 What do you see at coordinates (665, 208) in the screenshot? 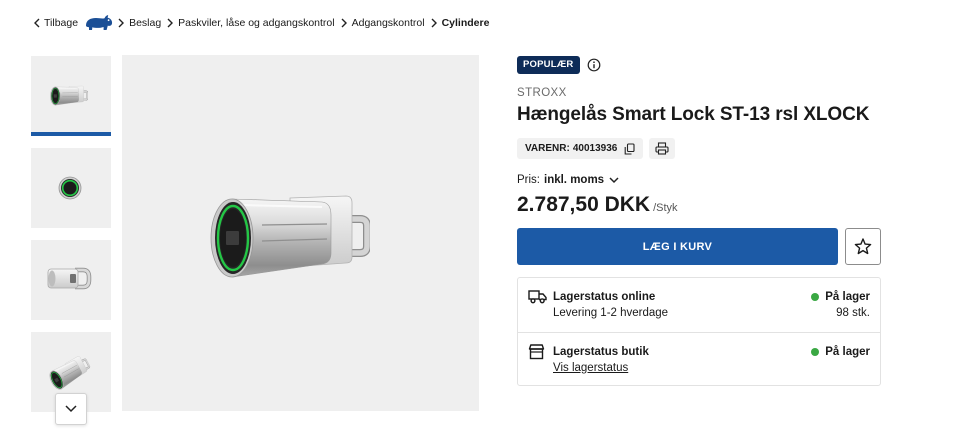
I see `price-unit: /Styk` at bounding box center [665, 208].